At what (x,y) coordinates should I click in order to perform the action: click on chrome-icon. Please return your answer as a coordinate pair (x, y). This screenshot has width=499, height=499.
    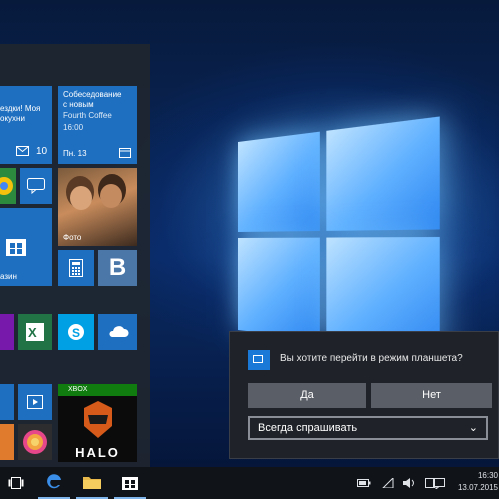
    Looking at the image, I should click on (6, 186).